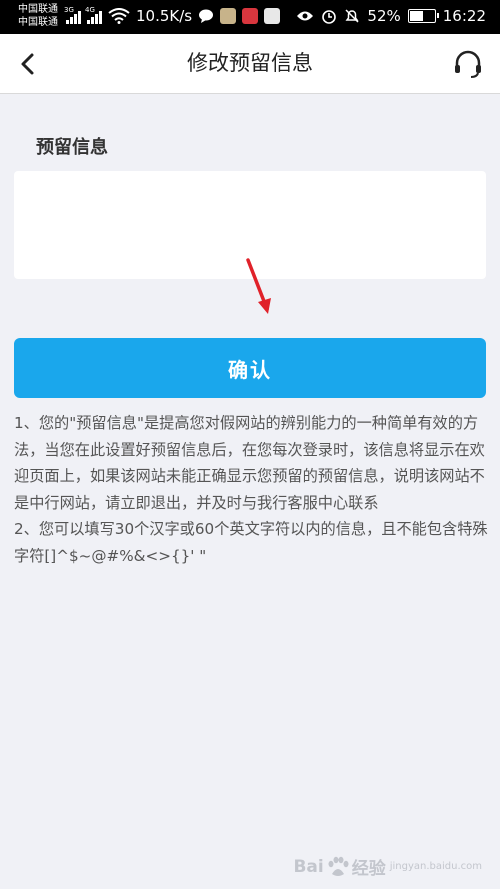  I want to click on customer-service-button, so click(468, 64).